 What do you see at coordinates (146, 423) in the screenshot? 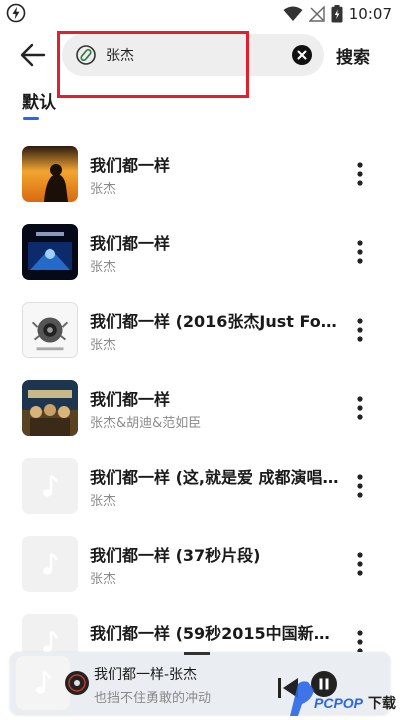
I see `song-artist: 张杰&胡迪&范如臣` at bounding box center [146, 423].